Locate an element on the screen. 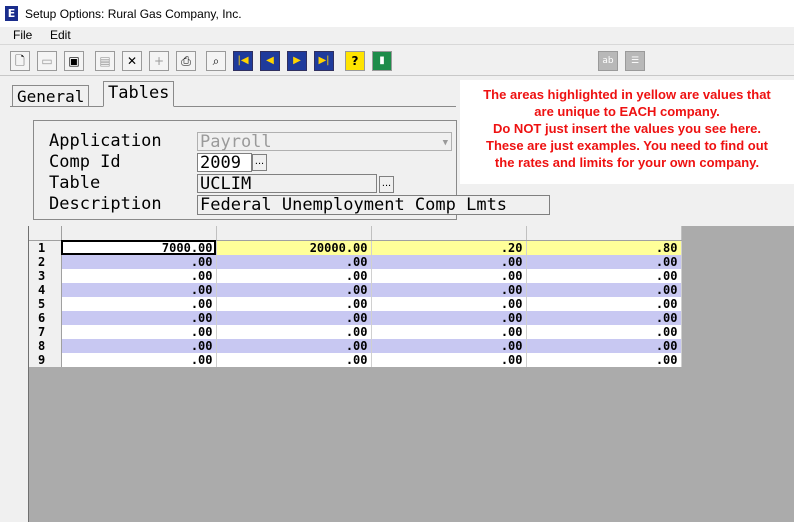 This screenshot has width=794, height=522. row-number: 4 is located at coordinates (45, 289).